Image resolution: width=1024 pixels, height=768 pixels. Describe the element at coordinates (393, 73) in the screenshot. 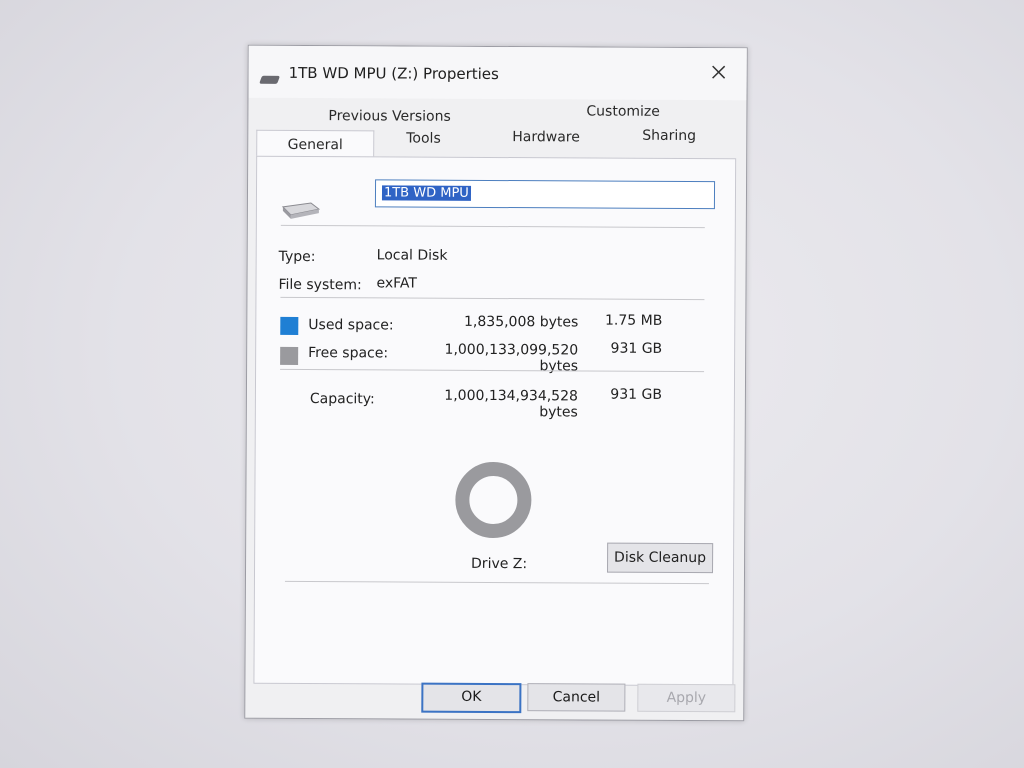

I see `window-title: 1TB WD MPU (Z:) Properties` at that location.